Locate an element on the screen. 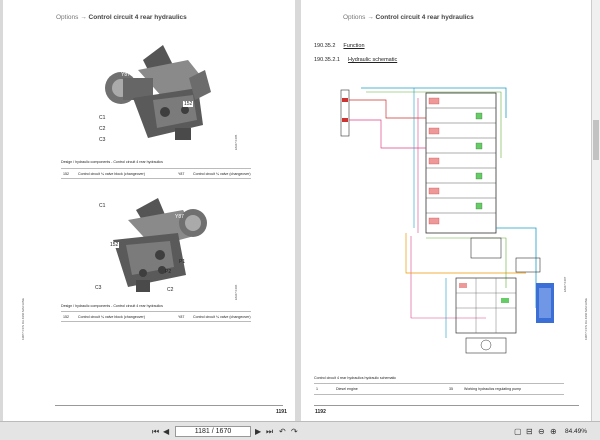 The height and width of the screenshot is (440, 600). schematic-code: EM47 0407 is located at coordinates (565, 284).